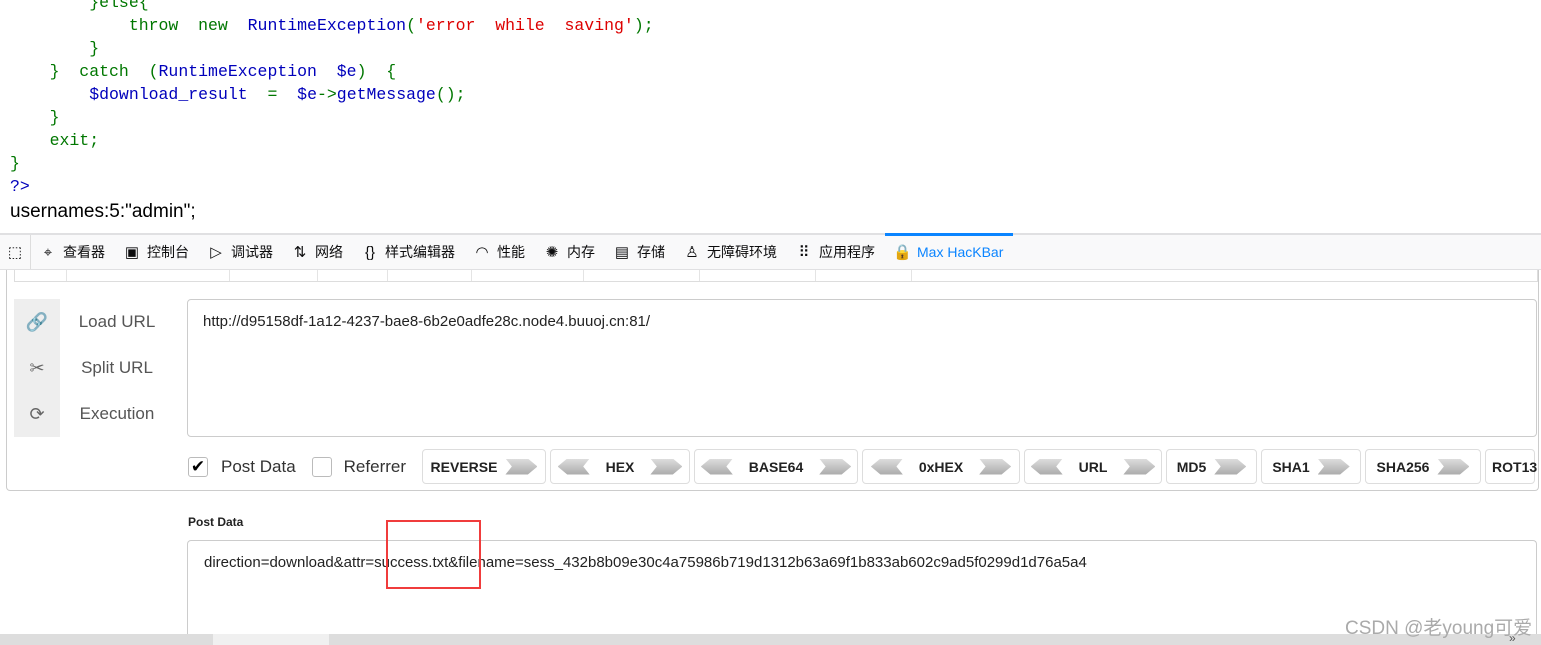  I want to click on sha1-button: SHA1, so click(1311, 466).